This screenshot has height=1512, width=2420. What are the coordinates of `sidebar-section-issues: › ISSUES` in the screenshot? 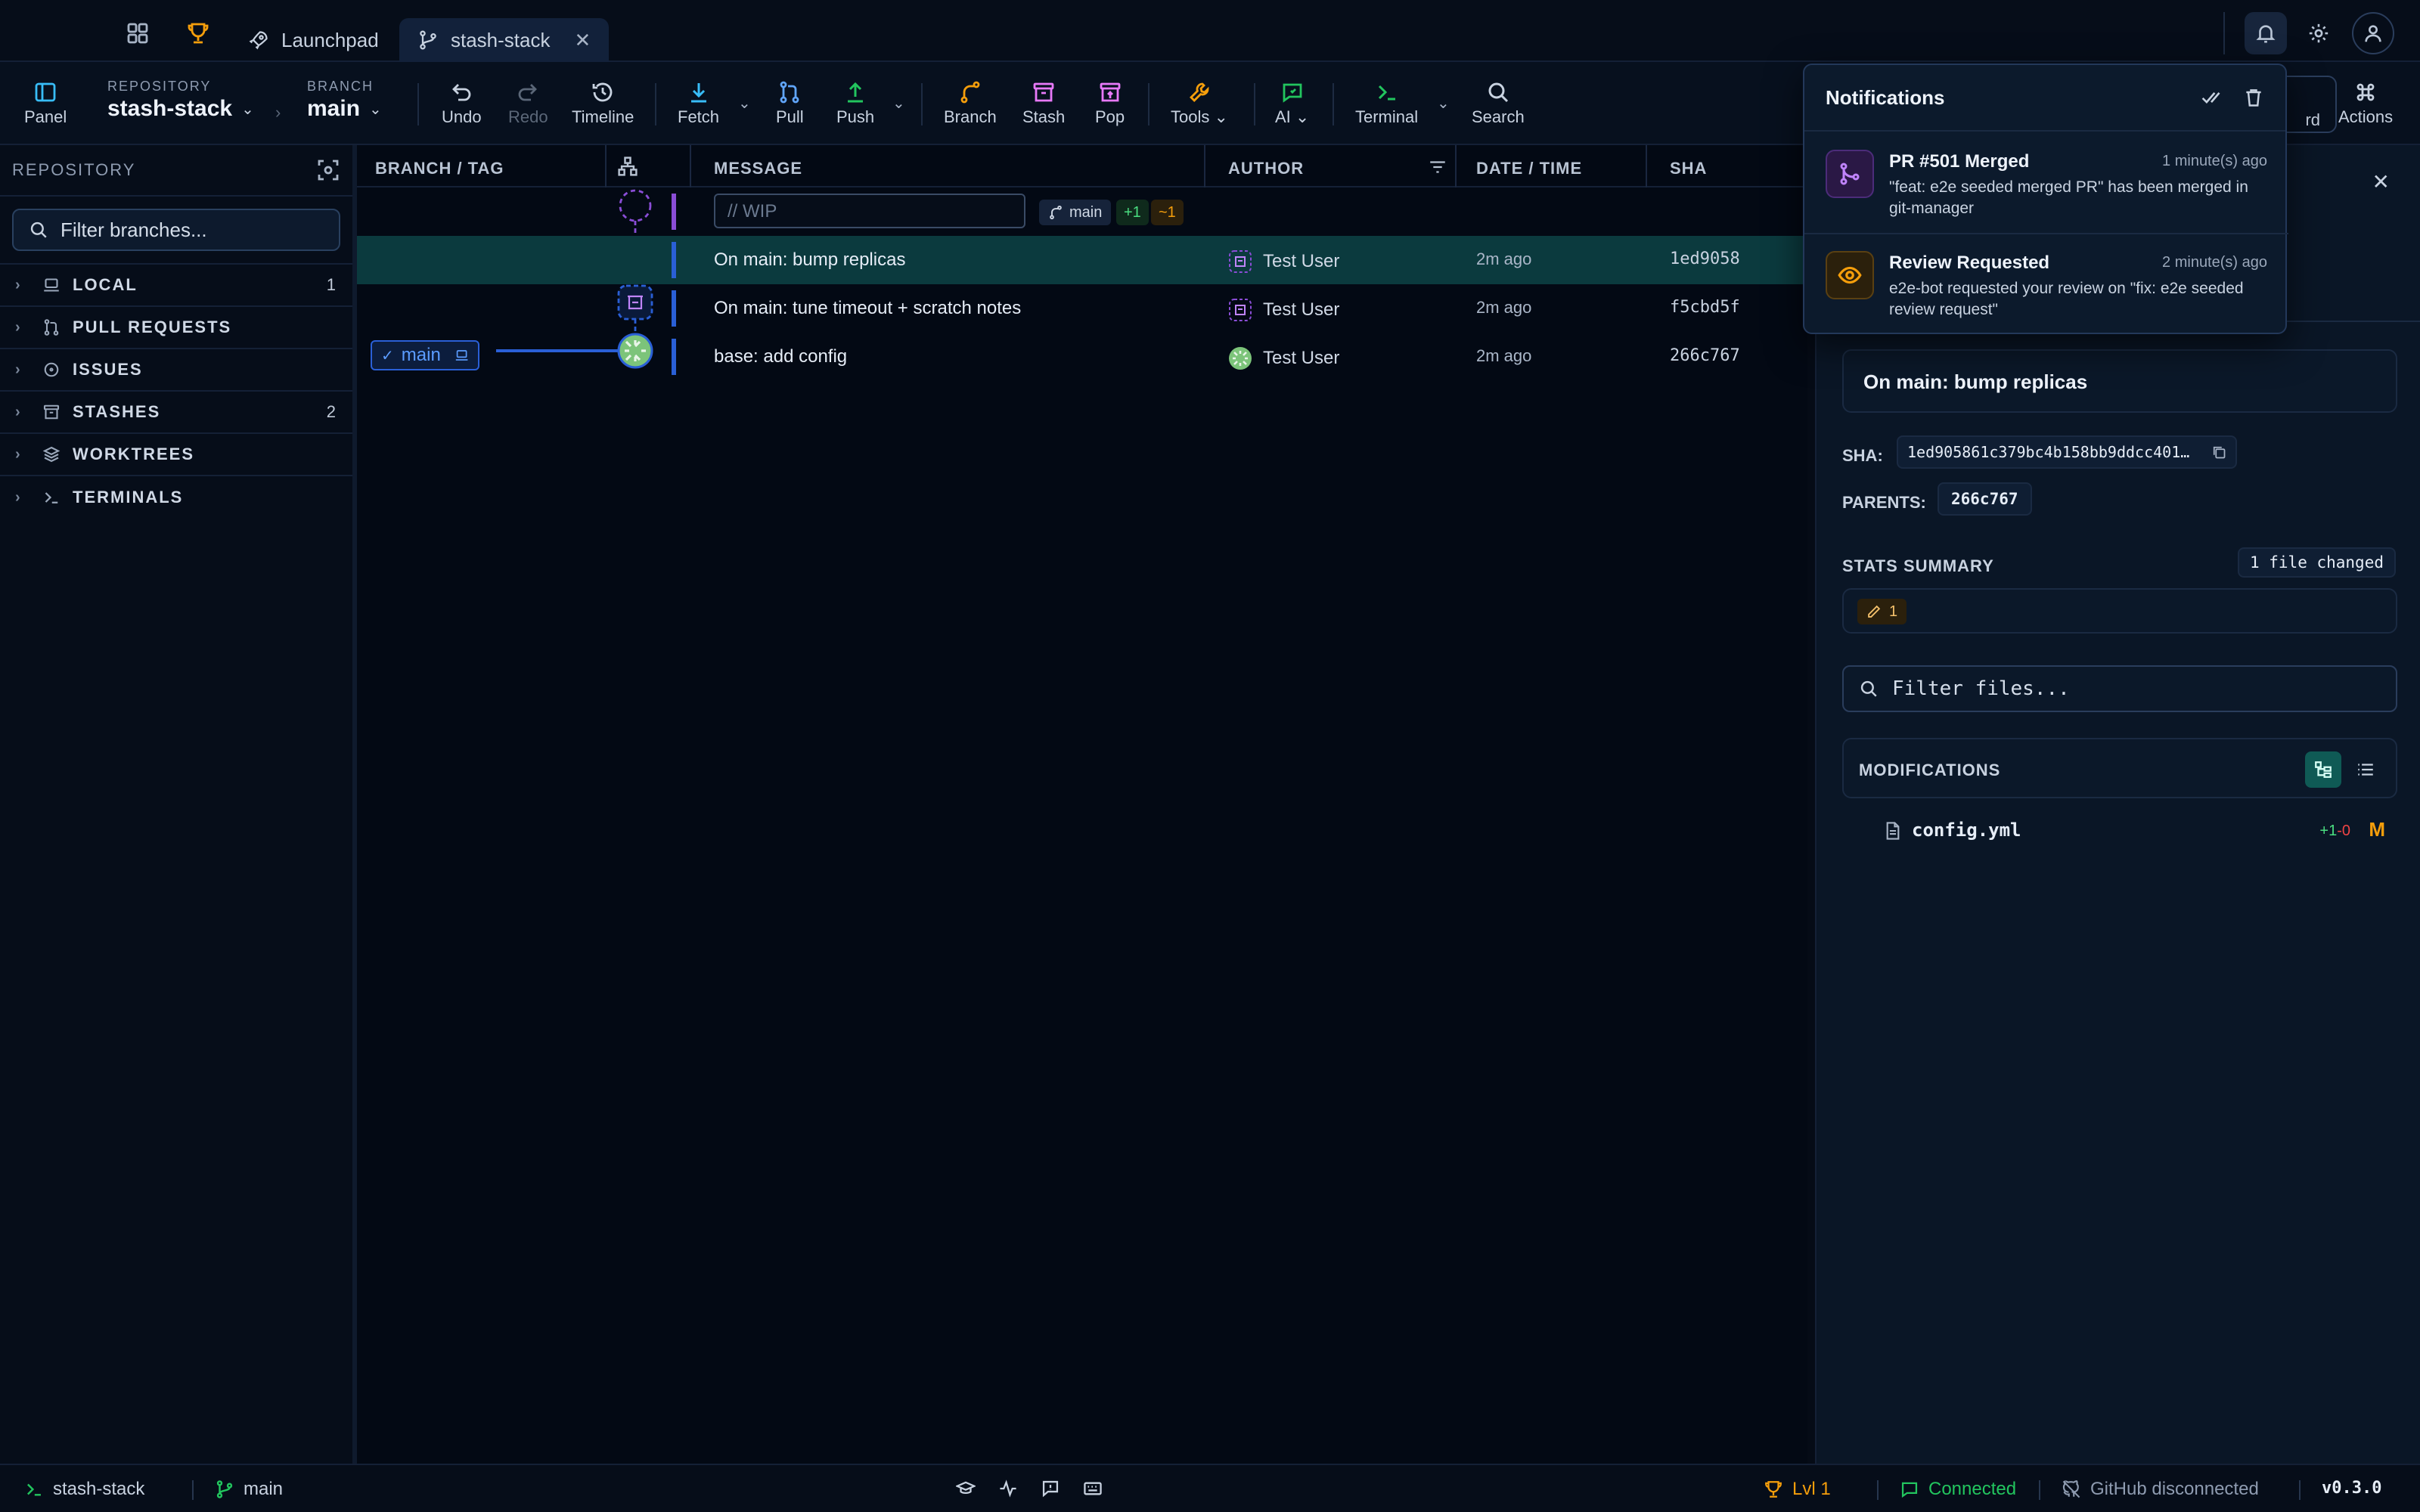 It's located at (176, 371).